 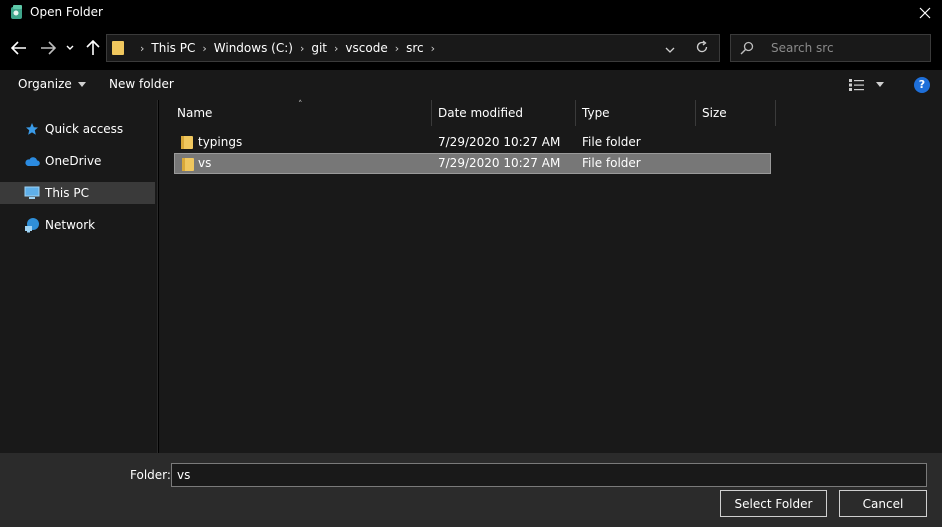 I want to click on column-header-label: Name, so click(x=195, y=113).